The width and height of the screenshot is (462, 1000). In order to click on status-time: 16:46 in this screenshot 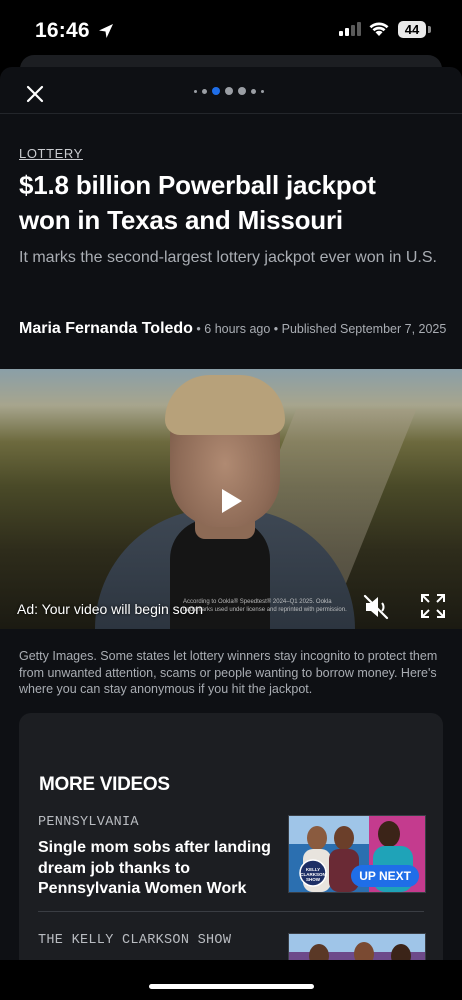, I will do `click(62, 30)`.